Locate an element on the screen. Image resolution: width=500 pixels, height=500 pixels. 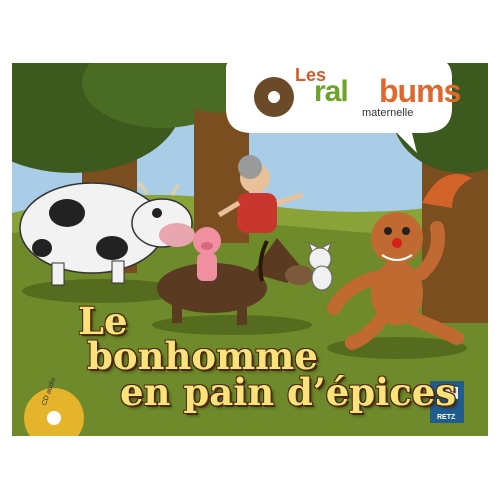
logo-bums: bums is located at coordinates (420, 91).